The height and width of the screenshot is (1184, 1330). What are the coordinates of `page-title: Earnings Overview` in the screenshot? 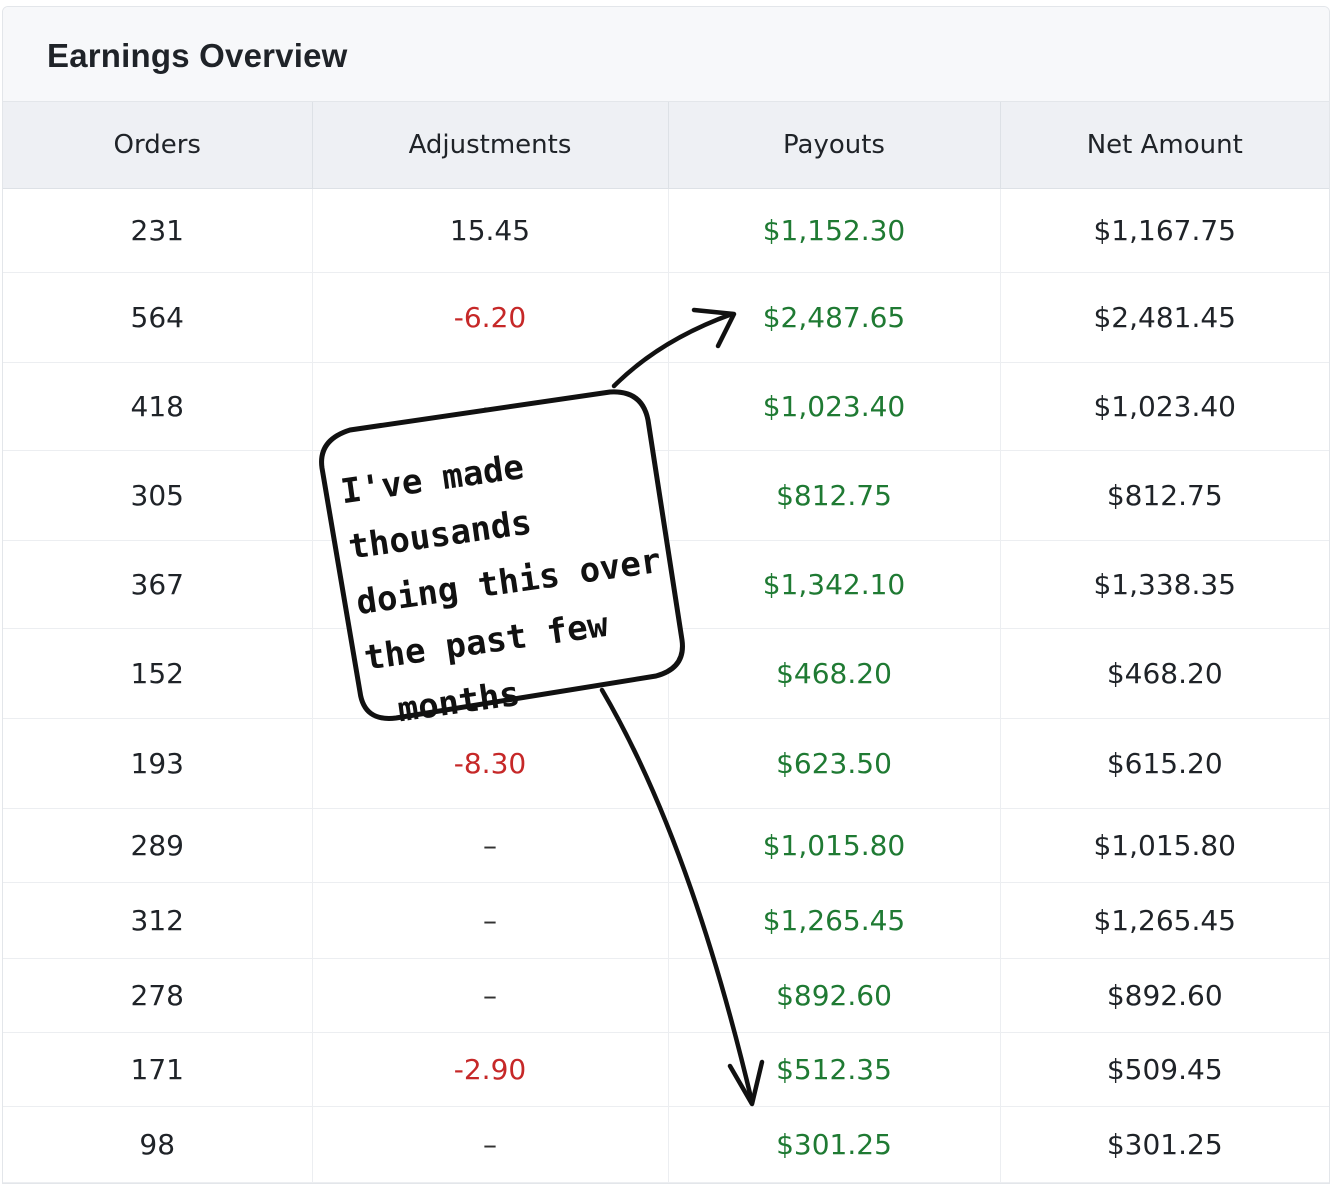 It's located at (197, 55).